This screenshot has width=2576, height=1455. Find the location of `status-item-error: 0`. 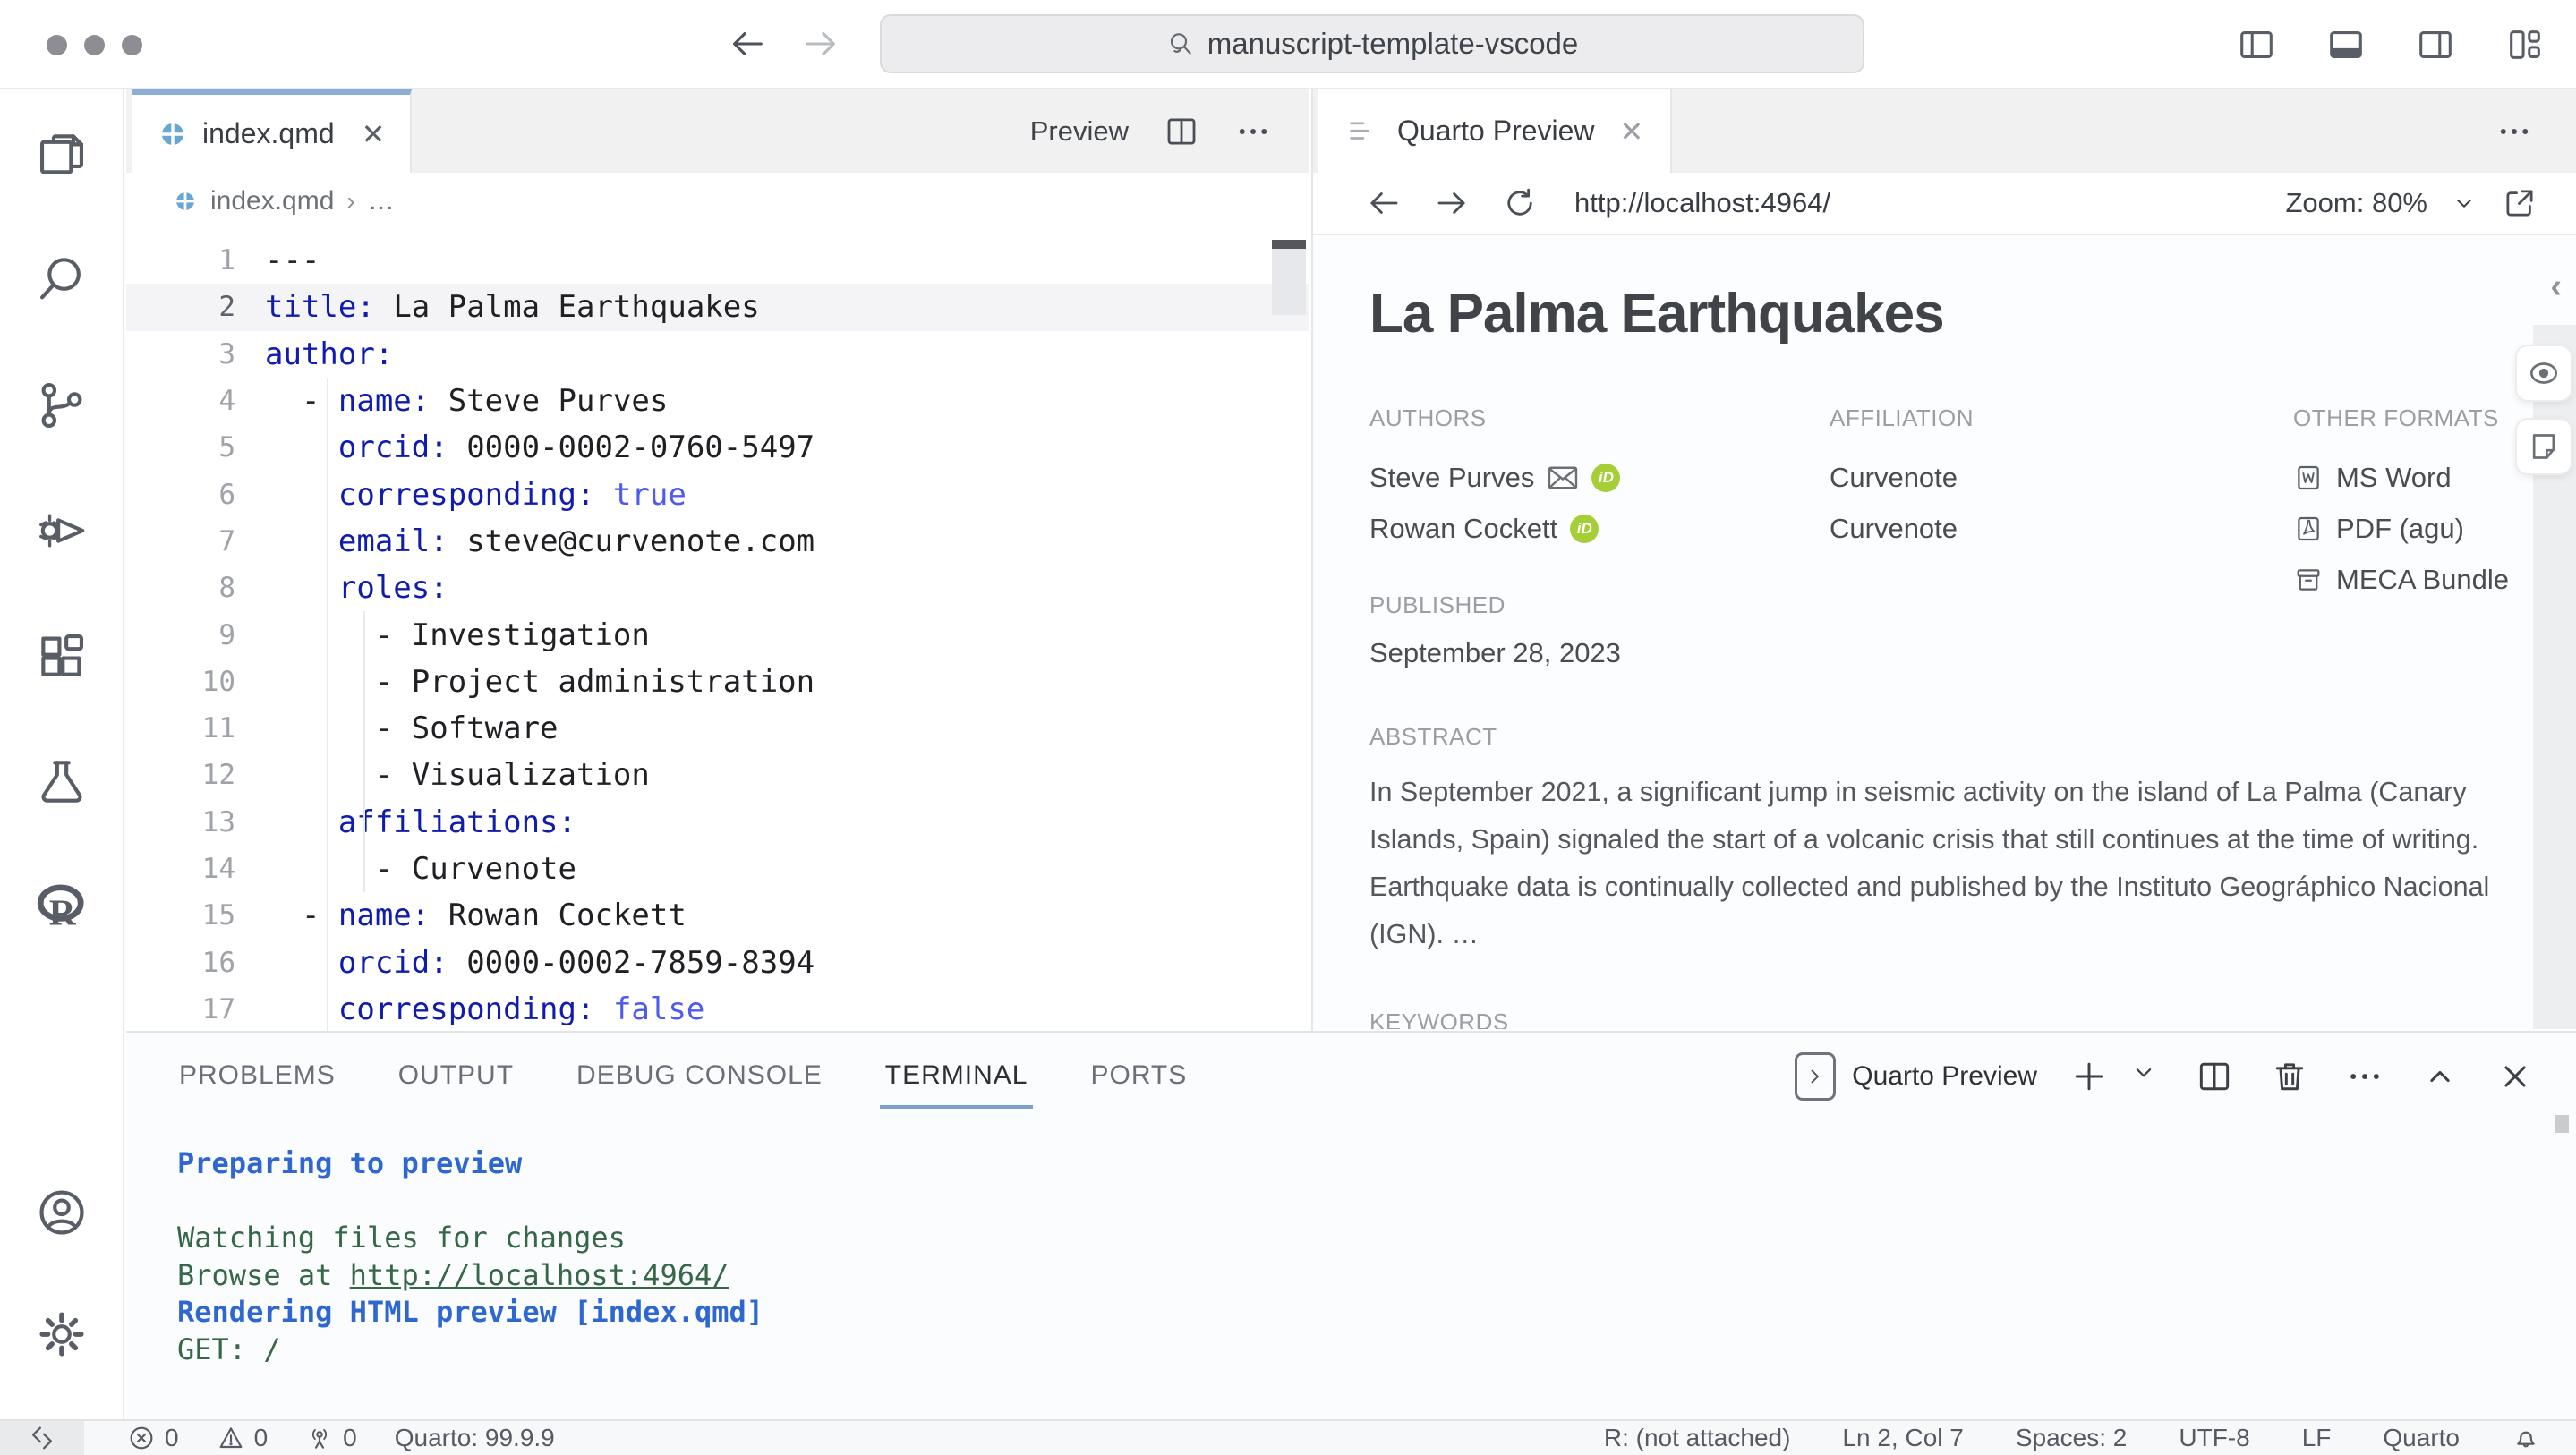

status-item-error: 0 is located at coordinates (153, 1438).